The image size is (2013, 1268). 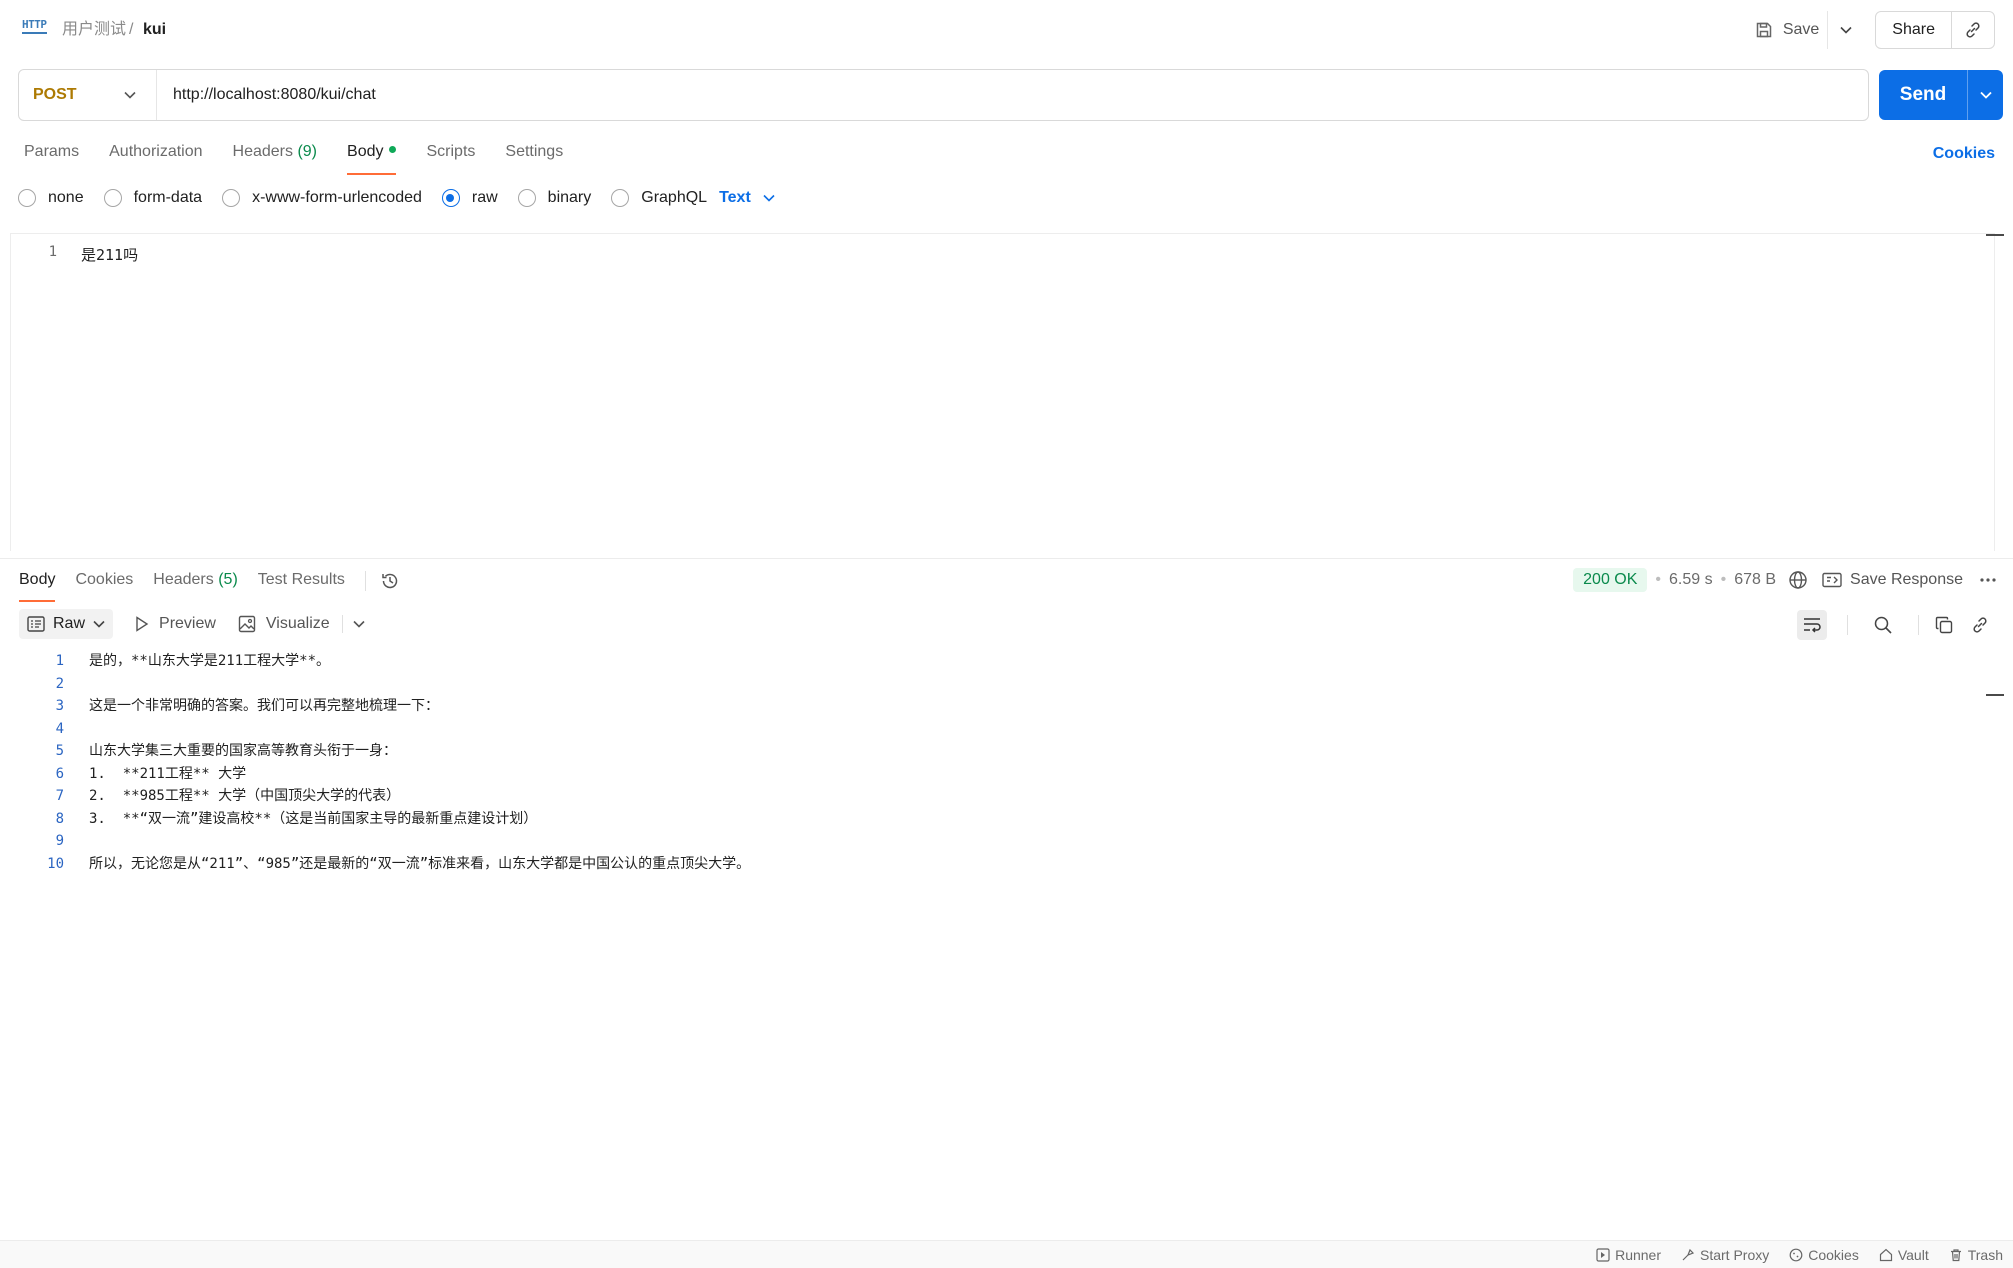 What do you see at coordinates (1988, 580) in the screenshot?
I see `more-options-icon` at bounding box center [1988, 580].